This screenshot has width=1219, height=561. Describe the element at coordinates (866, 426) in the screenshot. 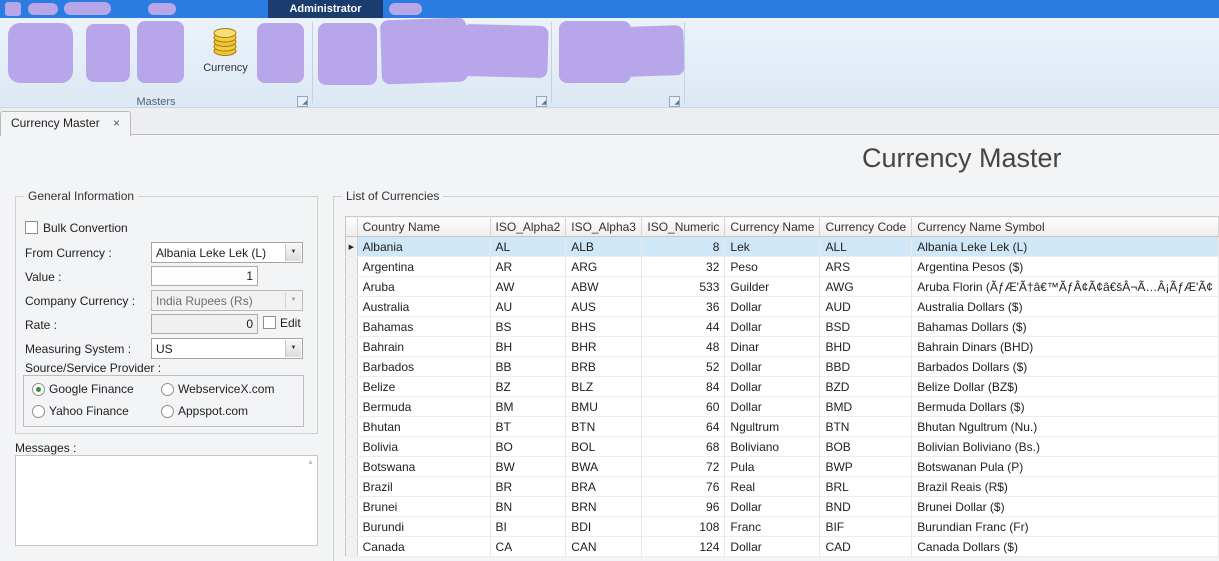

I see `grid-cell: BTN` at that location.